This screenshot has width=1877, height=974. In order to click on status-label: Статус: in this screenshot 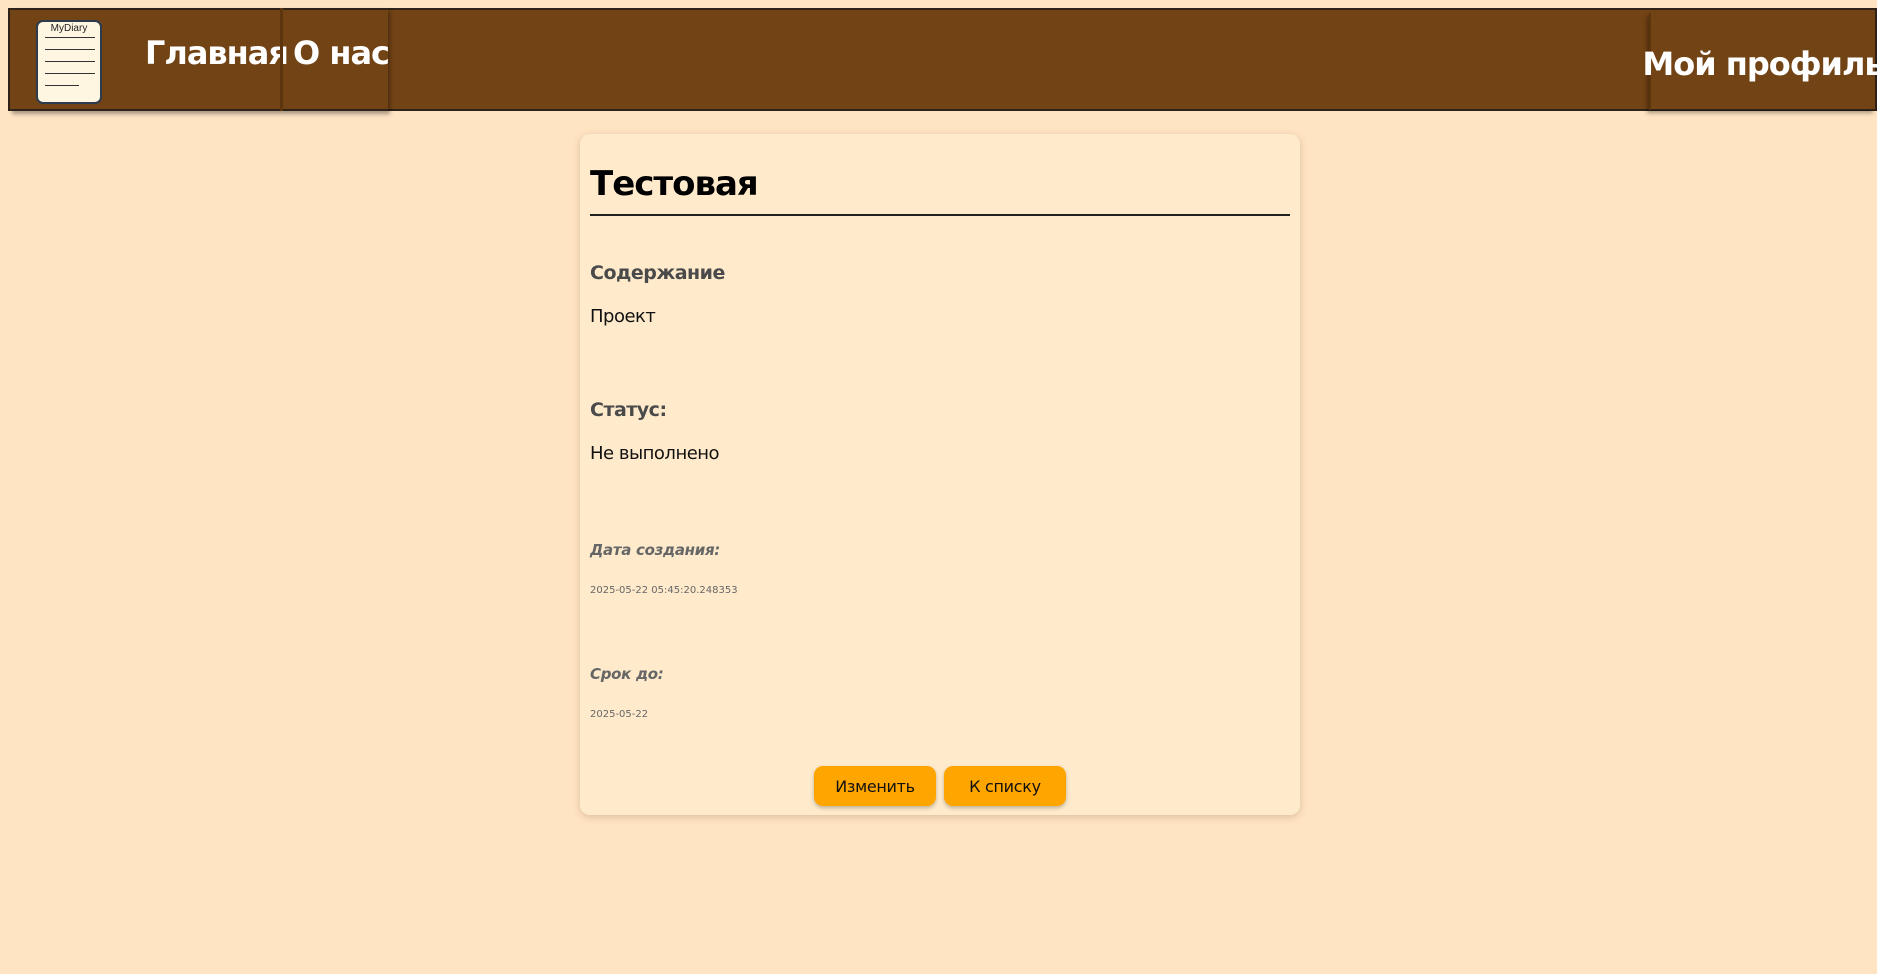, I will do `click(628, 410)`.